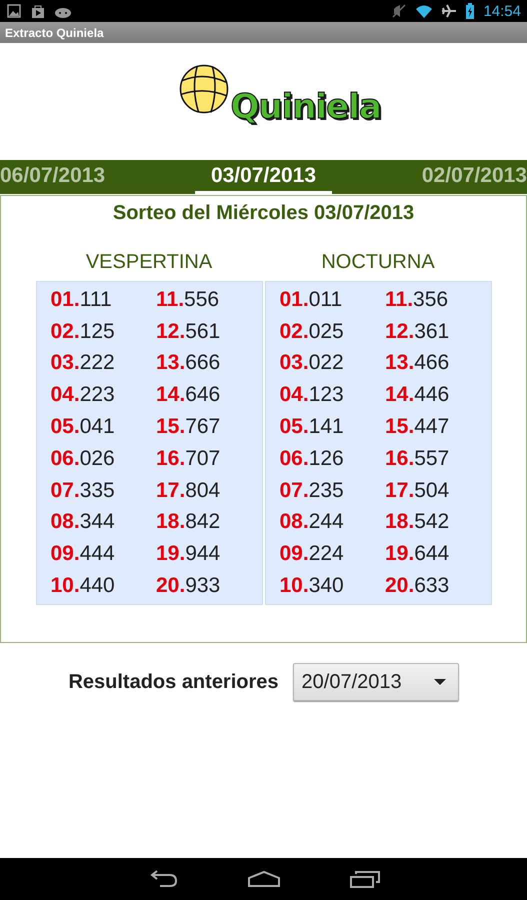 The image size is (527, 900). What do you see at coordinates (188, 299) in the screenshot?
I see `result-number: 11.556` at bounding box center [188, 299].